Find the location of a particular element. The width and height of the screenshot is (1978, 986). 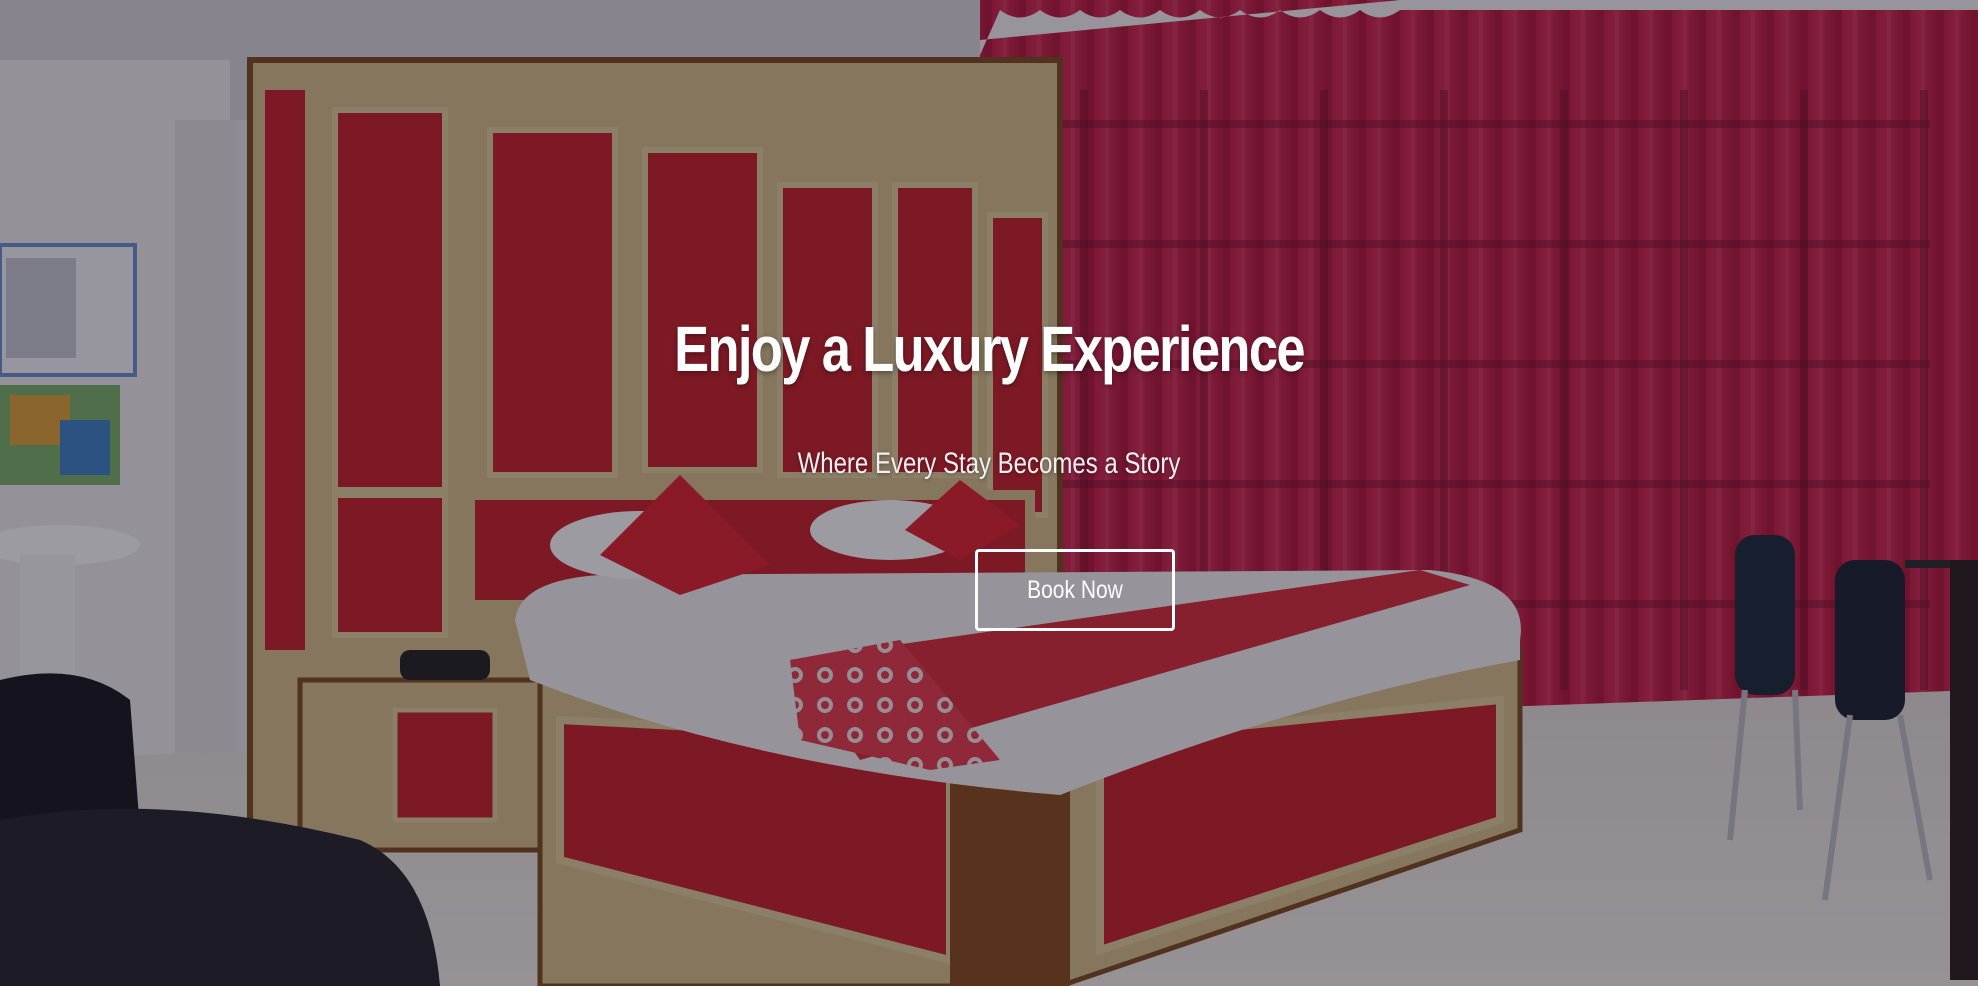

book-now-label: Book Now is located at coordinates (1075, 589).